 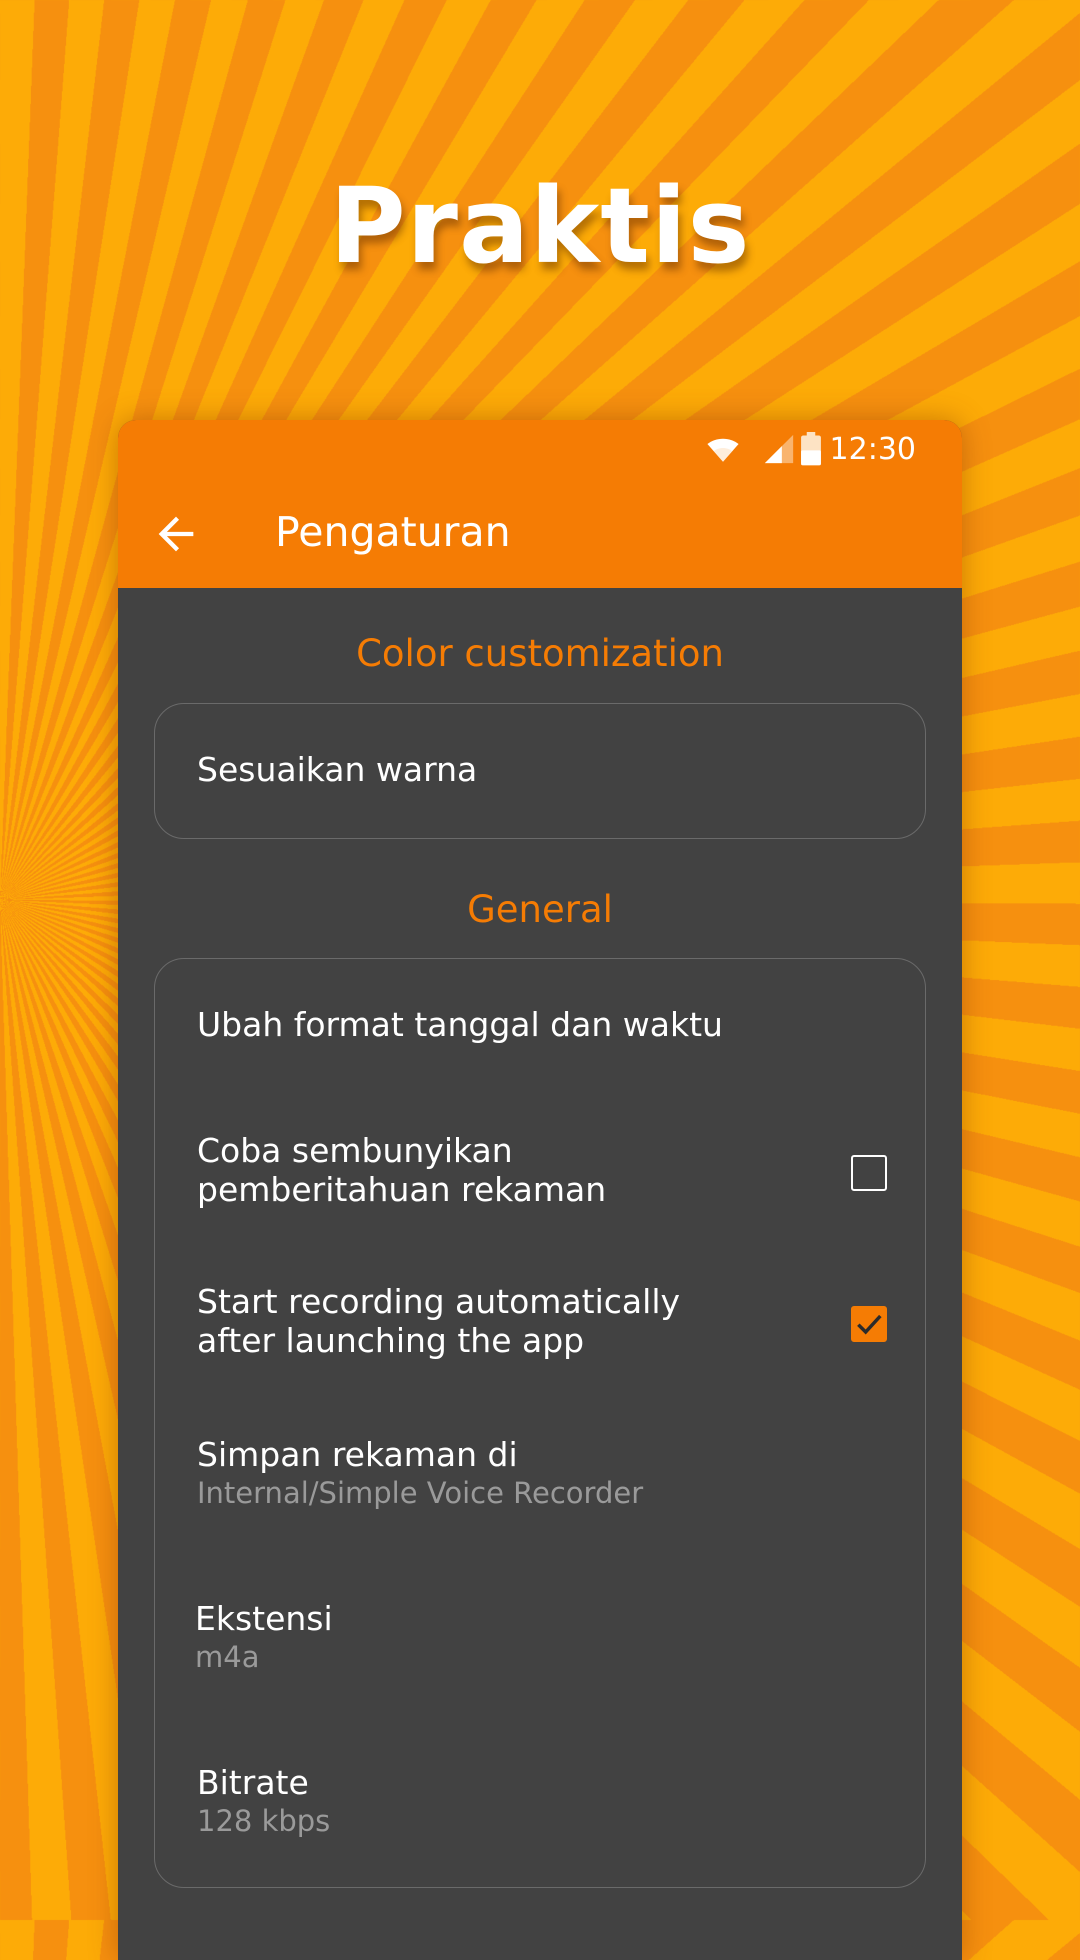 What do you see at coordinates (540, 450) in the screenshot?
I see `status-bar: 12:30` at bounding box center [540, 450].